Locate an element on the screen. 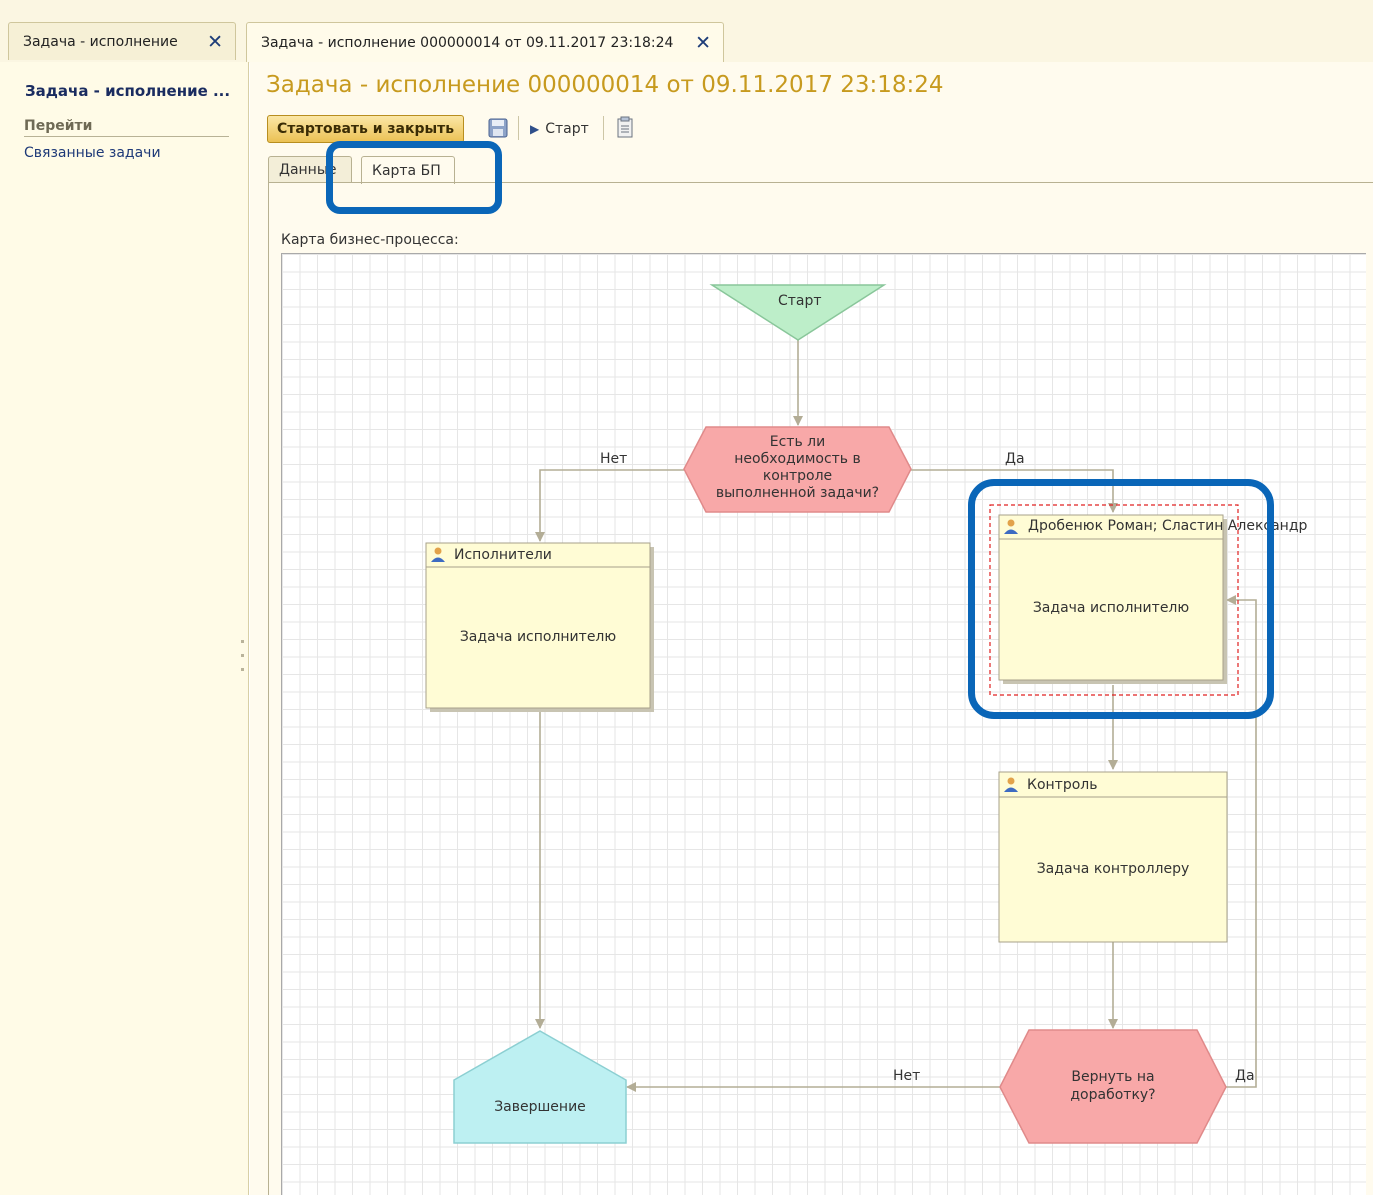 This screenshot has height=1195, width=1373. highlight-frame-tab is located at coordinates (414, 177).